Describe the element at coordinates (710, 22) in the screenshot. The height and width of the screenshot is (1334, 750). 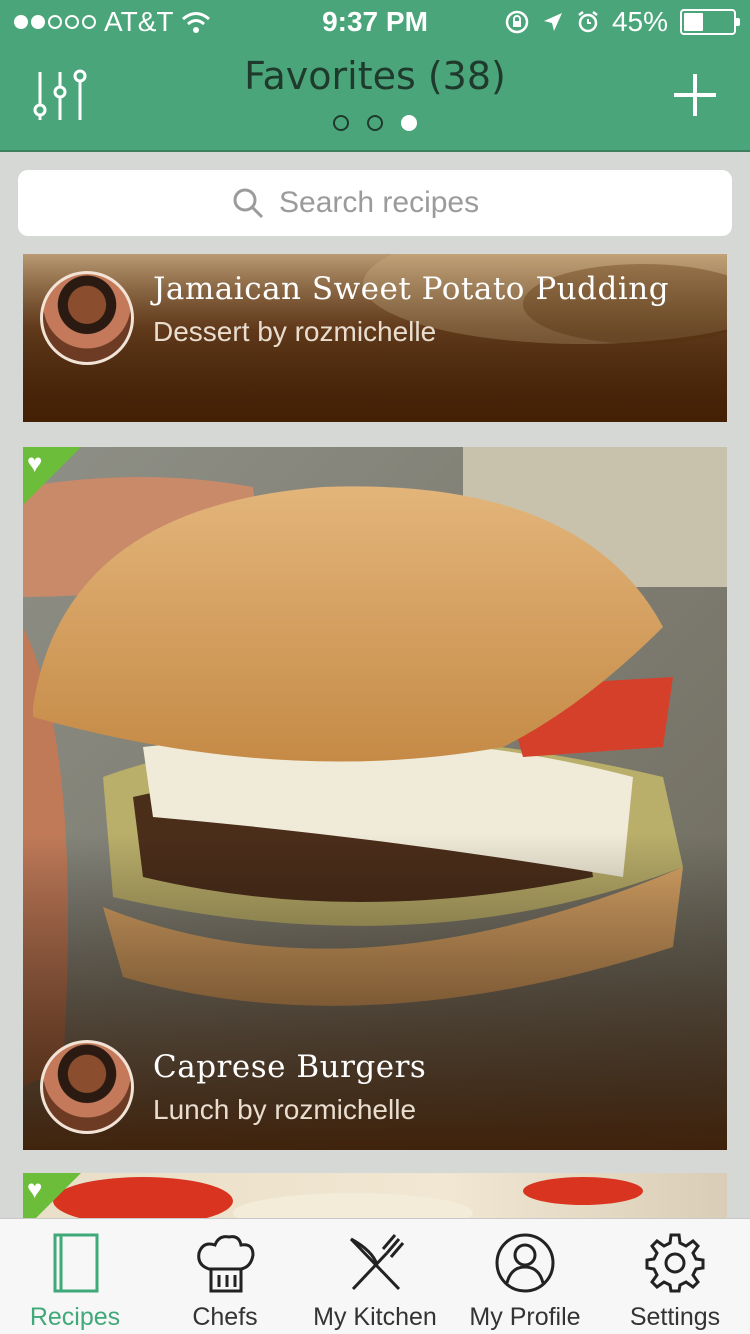
I see `battery-icon` at that location.